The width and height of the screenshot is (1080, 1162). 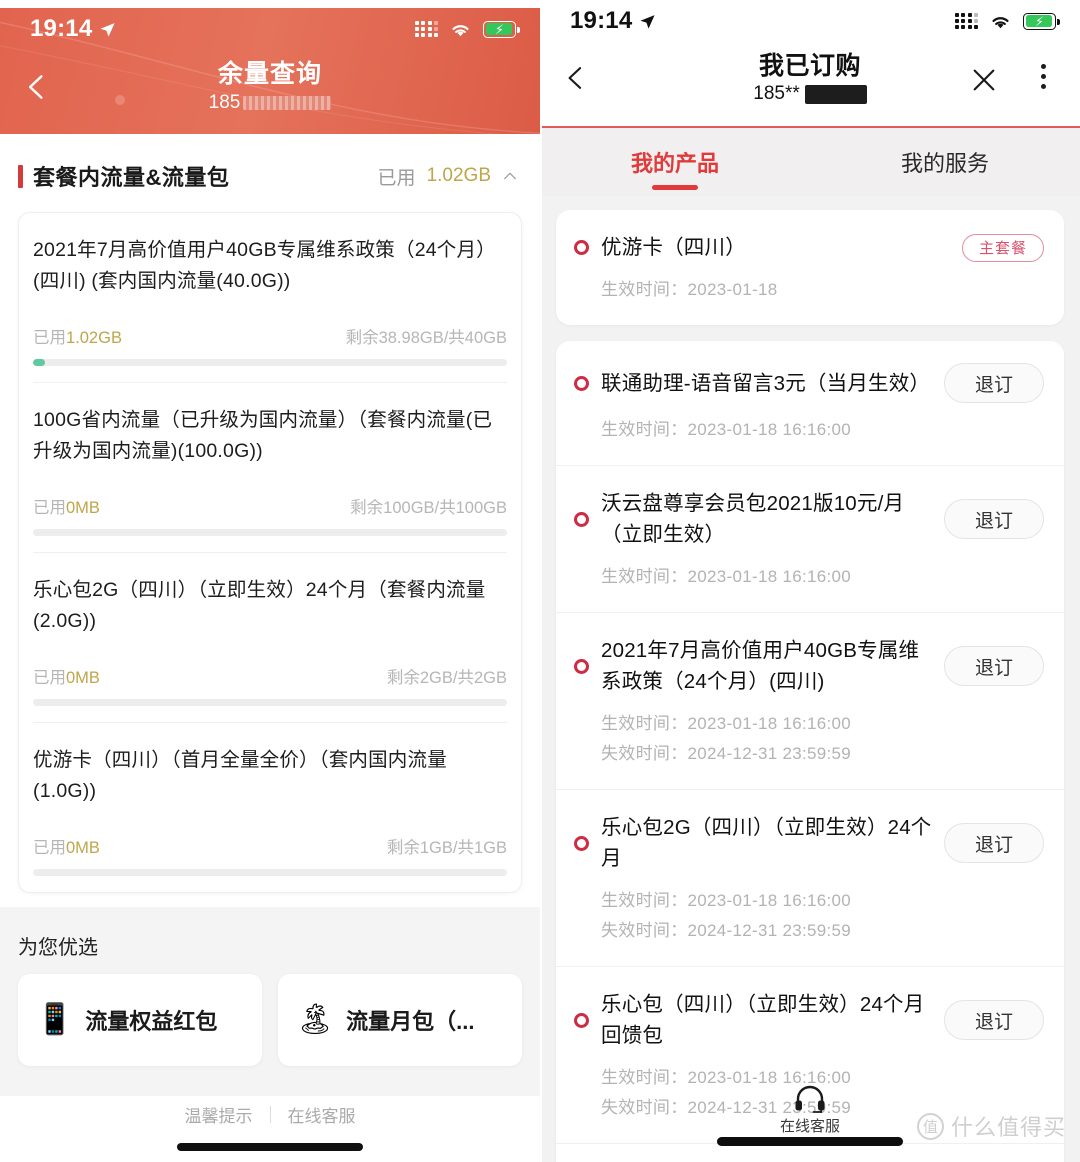 What do you see at coordinates (140, 1020) in the screenshot?
I see `recommend-card-redpacket: 📱 流量权益红包` at bounding box center [140, 1020].